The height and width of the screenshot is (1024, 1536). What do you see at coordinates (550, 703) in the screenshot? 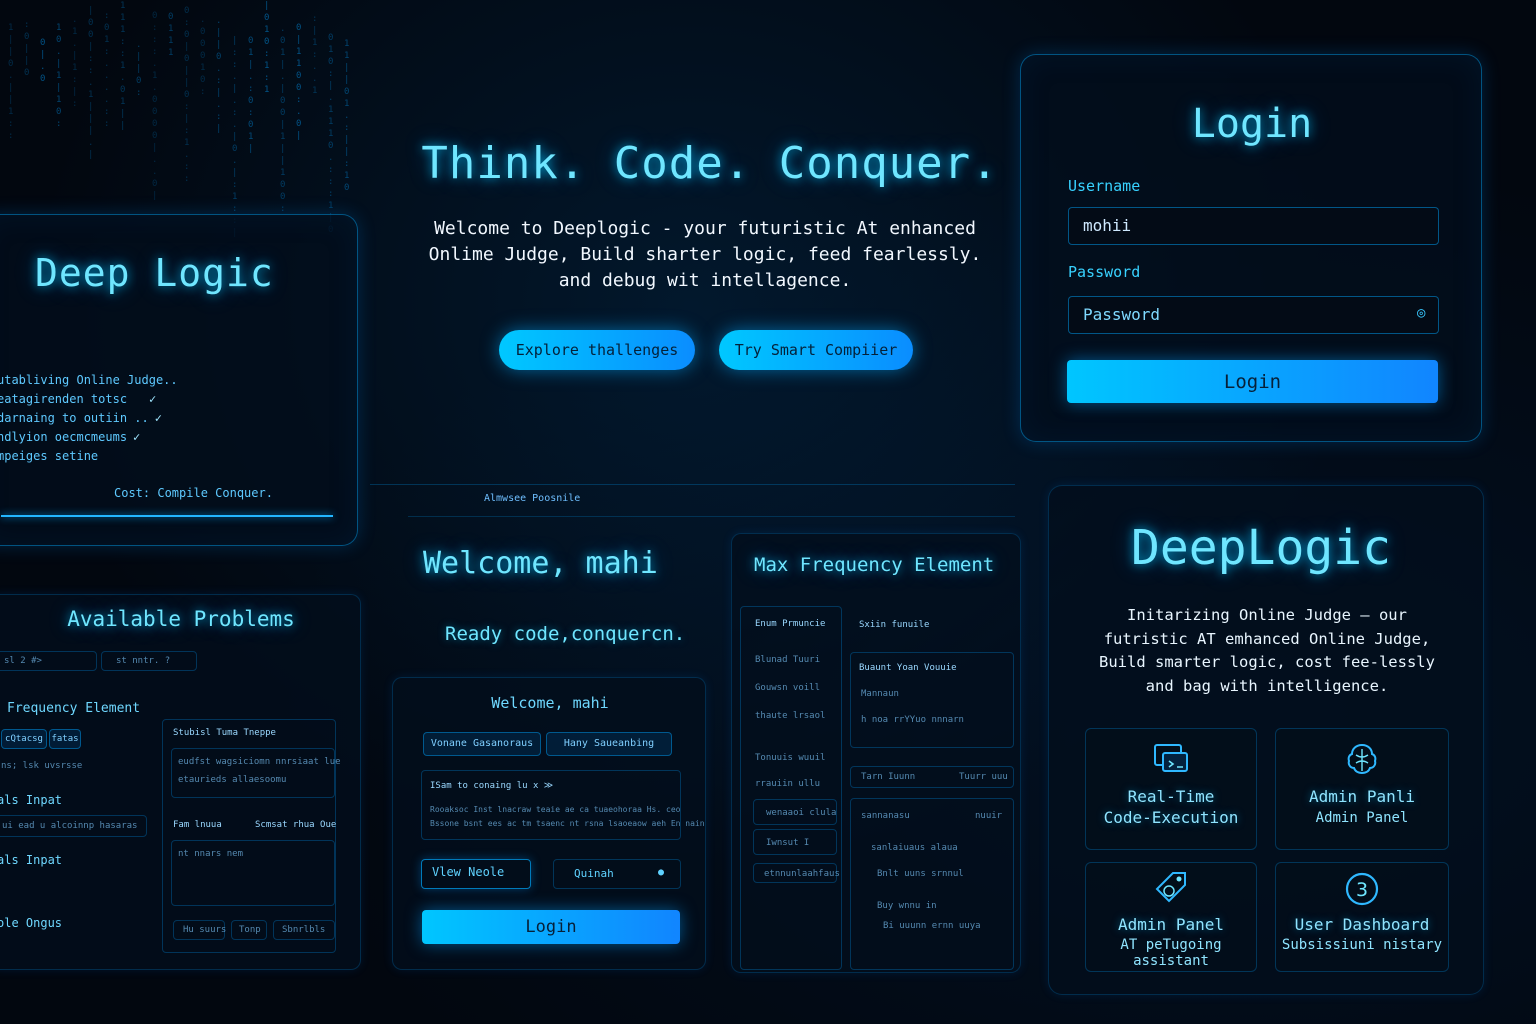
I see `inner-welcome: Welcome, mahi` at bounding box center [550, 703].